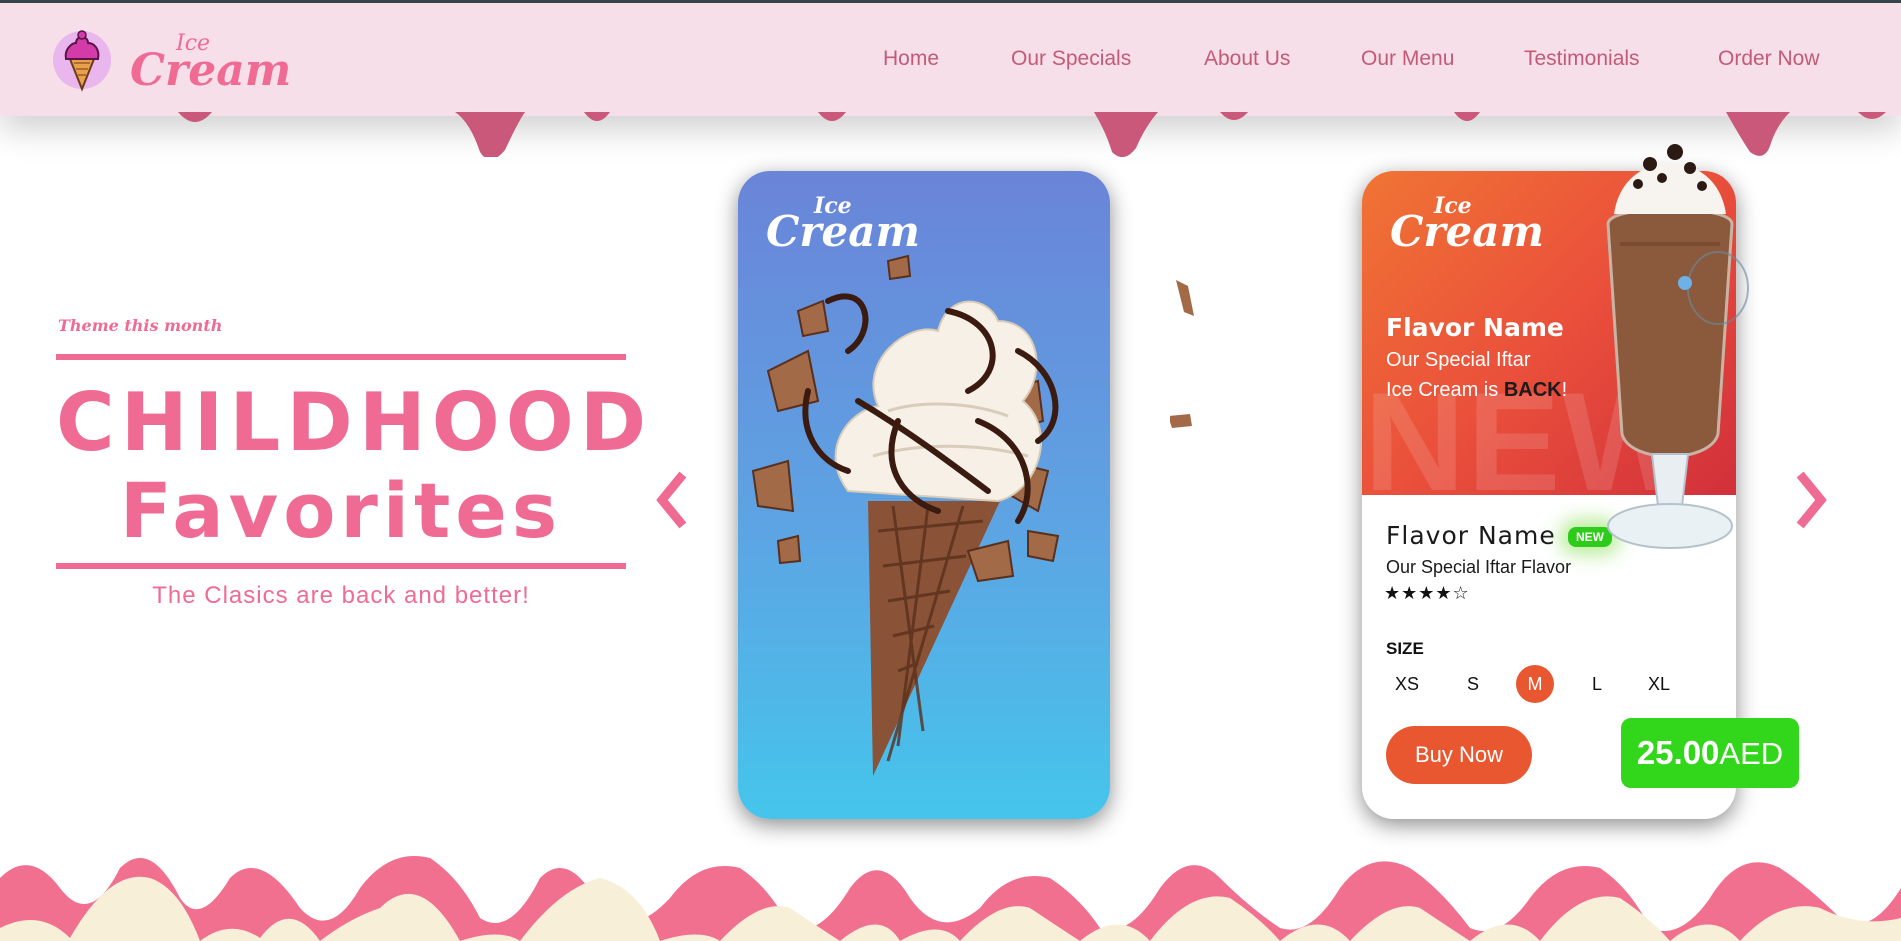 This screenshot has width=1901, height=941. What do you see at coordinates (1532, 390) in the screenshot?
I see `promo-back-text: BACK` at bounding box center [1532, 390].